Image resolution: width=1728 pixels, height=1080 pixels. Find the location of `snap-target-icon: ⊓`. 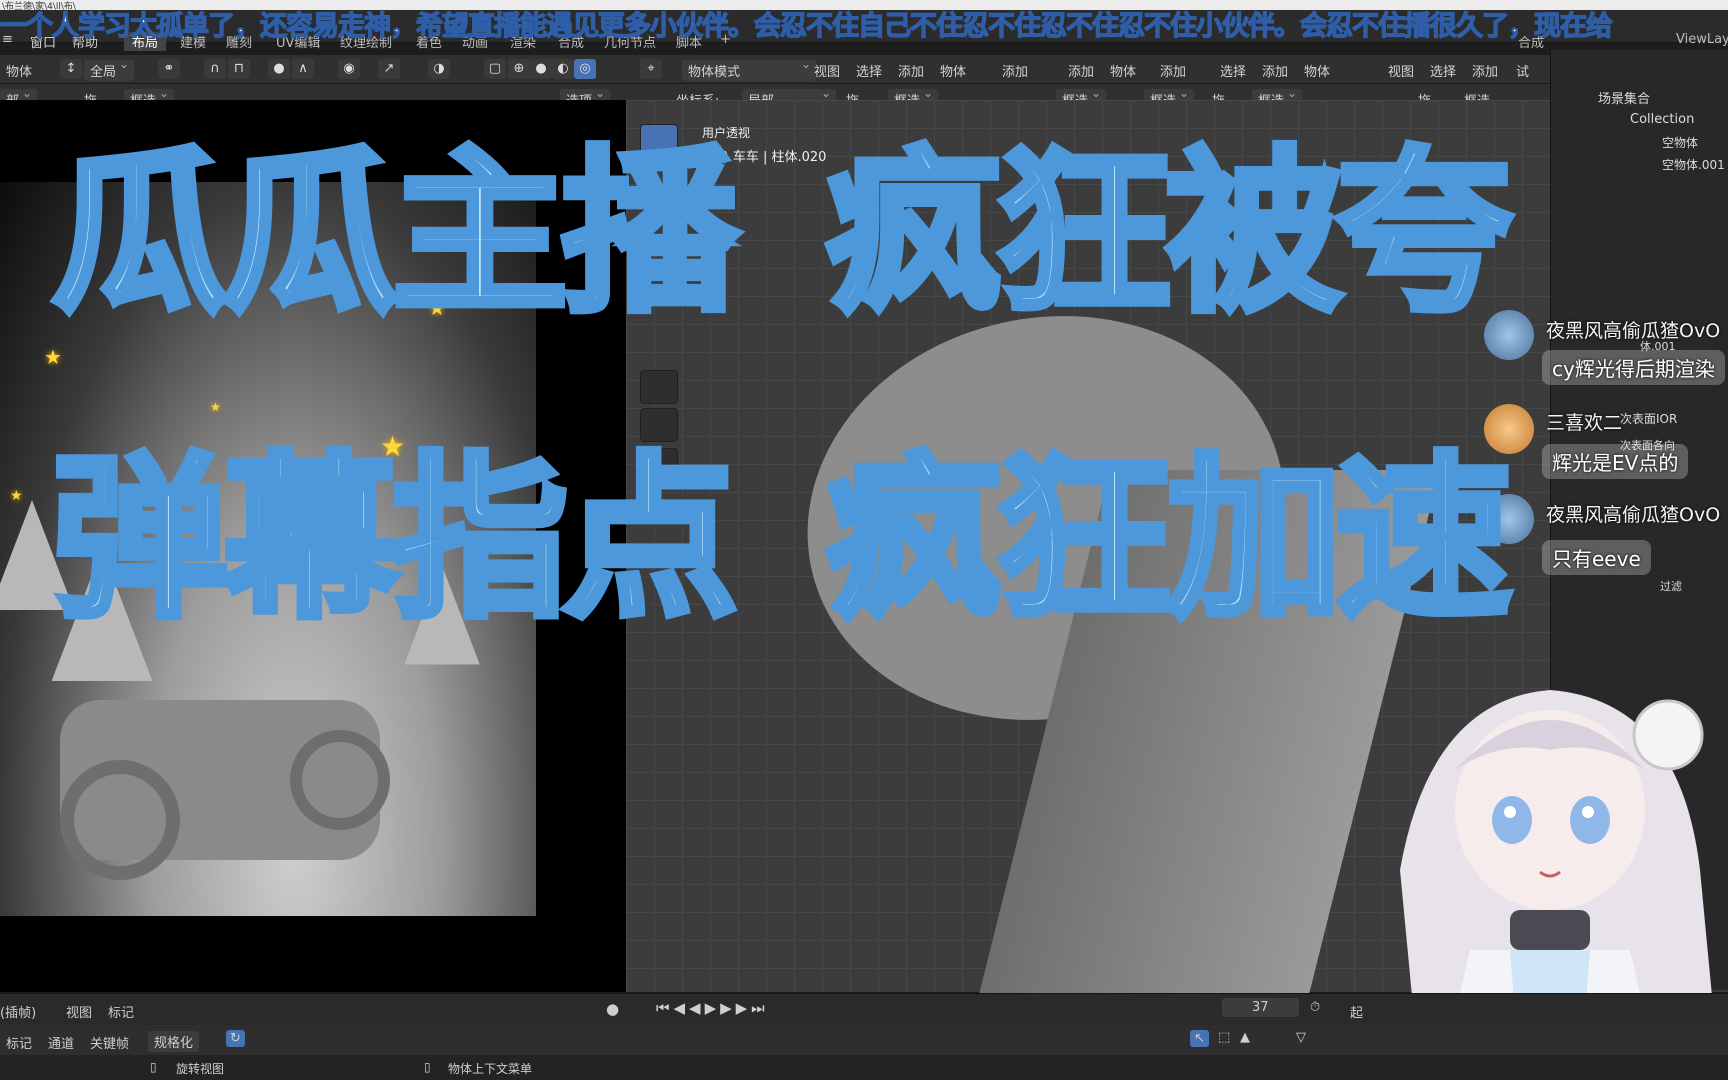

snap-target-icon: ⊓ is located at coordinates (239, 69).